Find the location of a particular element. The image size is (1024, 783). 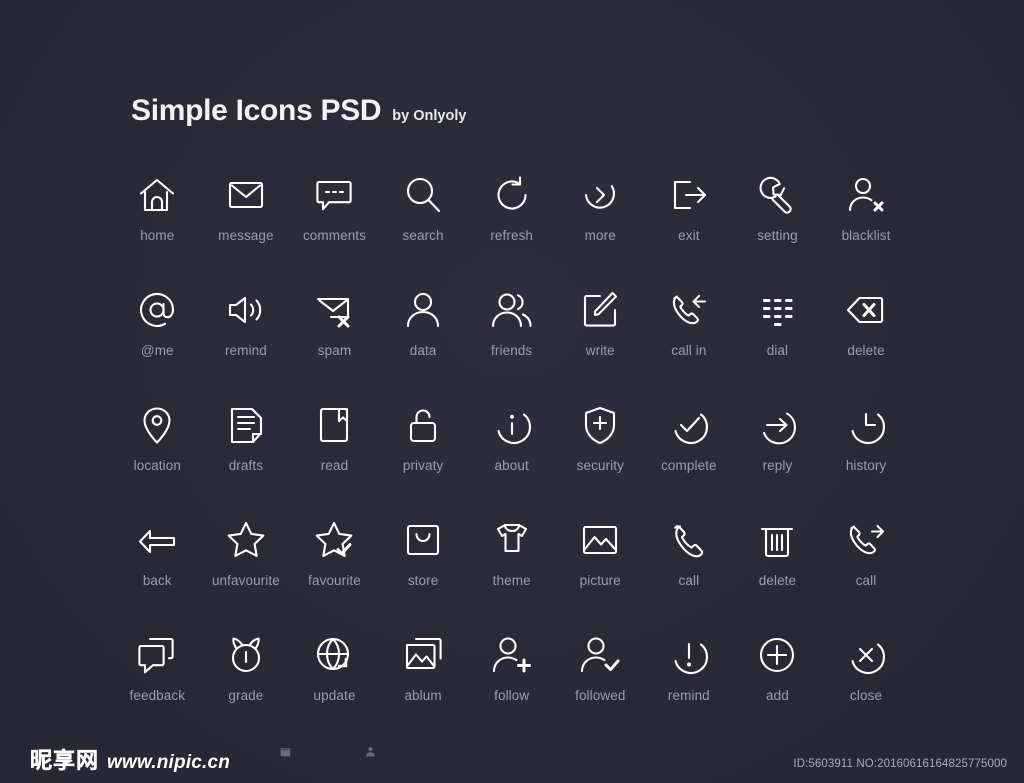

medal-icon is located at coordinates (246, 655).